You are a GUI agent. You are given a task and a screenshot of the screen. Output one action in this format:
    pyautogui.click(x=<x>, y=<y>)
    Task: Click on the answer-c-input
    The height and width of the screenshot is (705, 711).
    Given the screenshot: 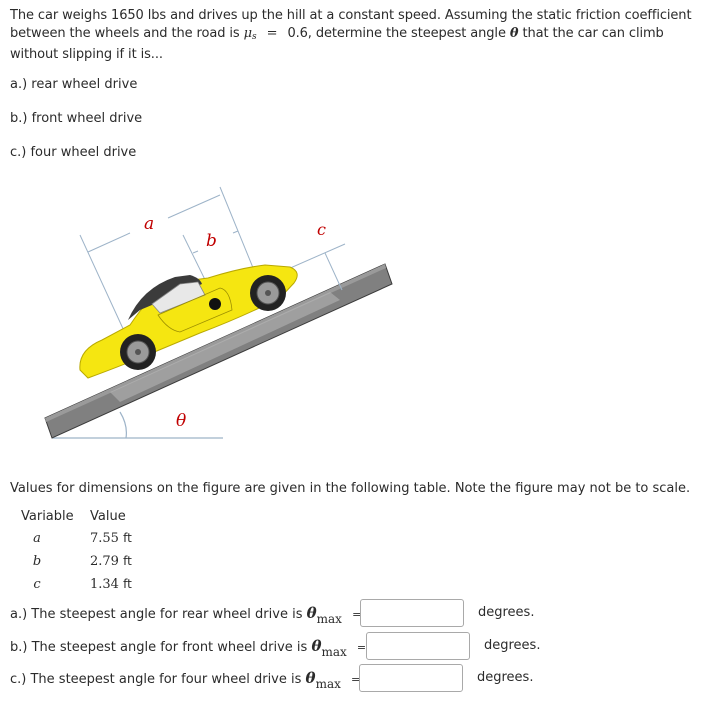 What is the action you would take?
    pyautogui.click(x=411, y=678)
    